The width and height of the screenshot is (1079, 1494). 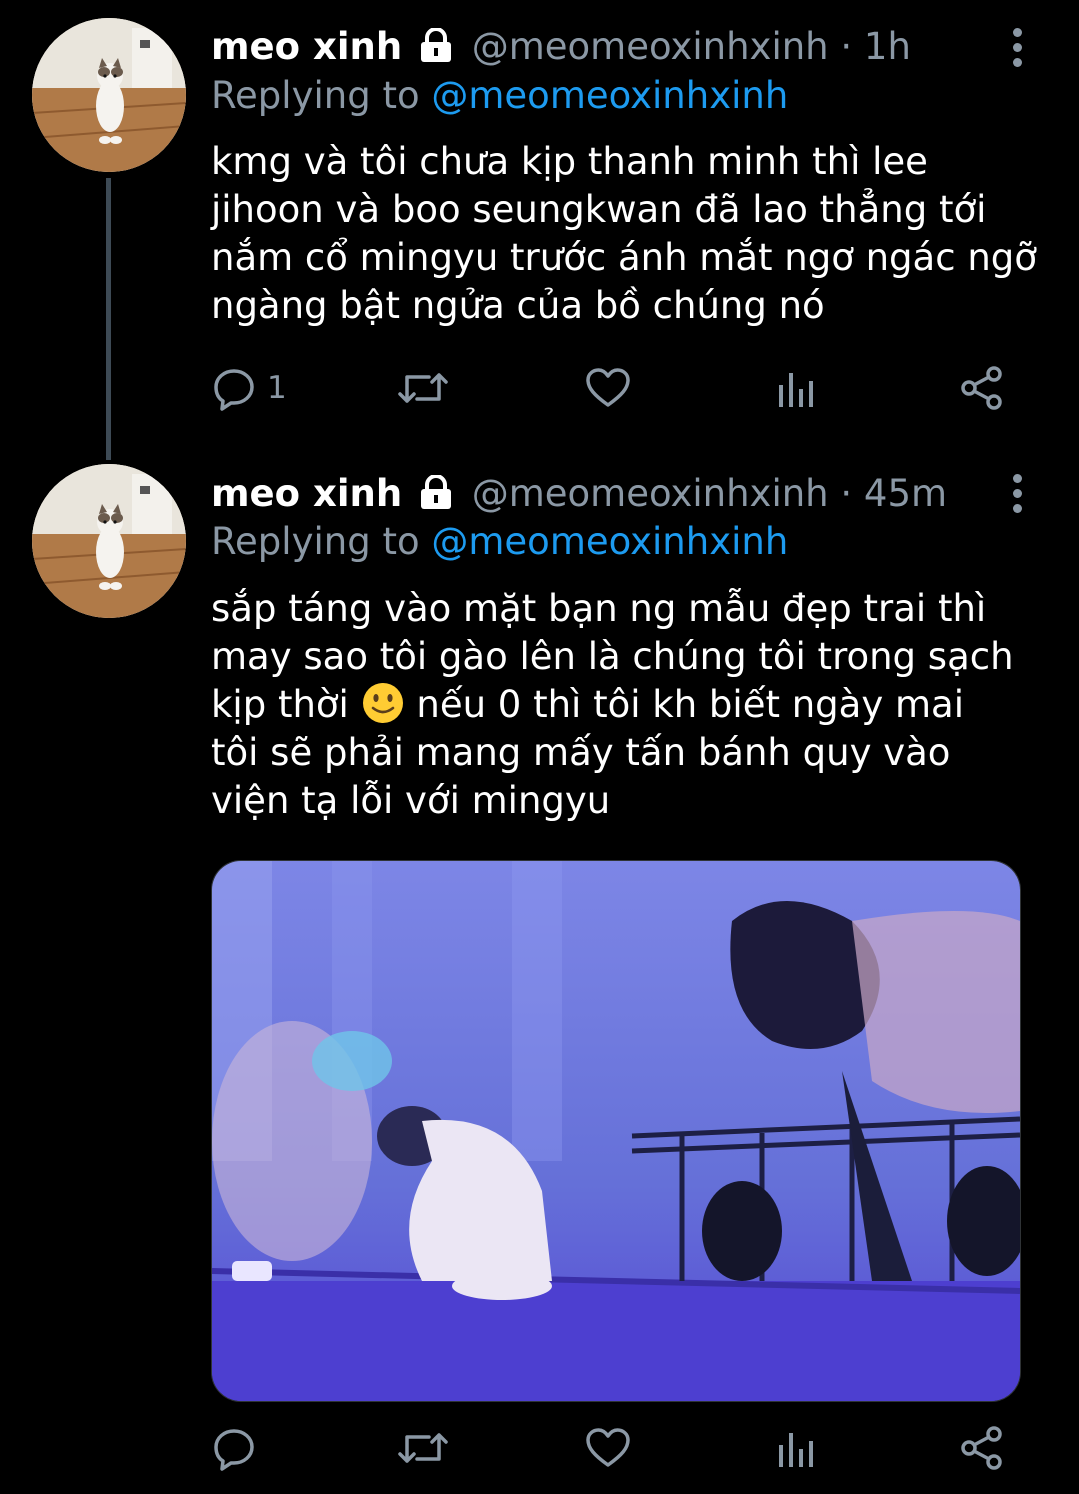 I want to click on reply-count: 1, so click(x=277, y=388).